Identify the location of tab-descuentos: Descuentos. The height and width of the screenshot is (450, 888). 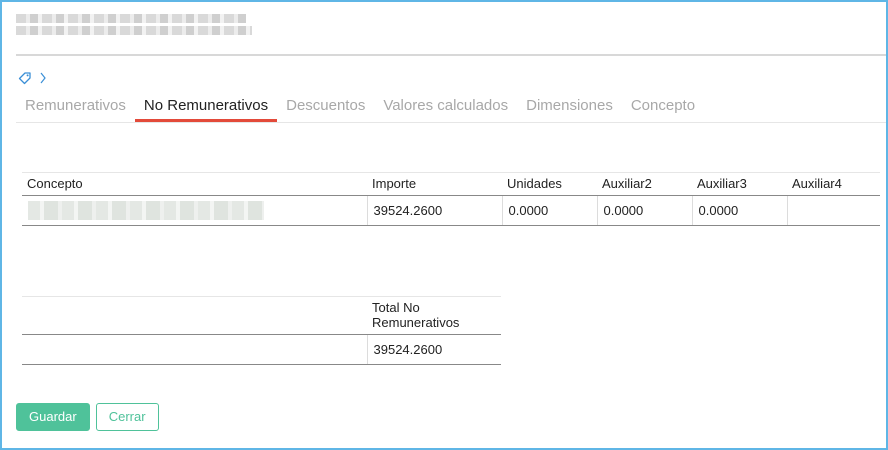
(325, 105).